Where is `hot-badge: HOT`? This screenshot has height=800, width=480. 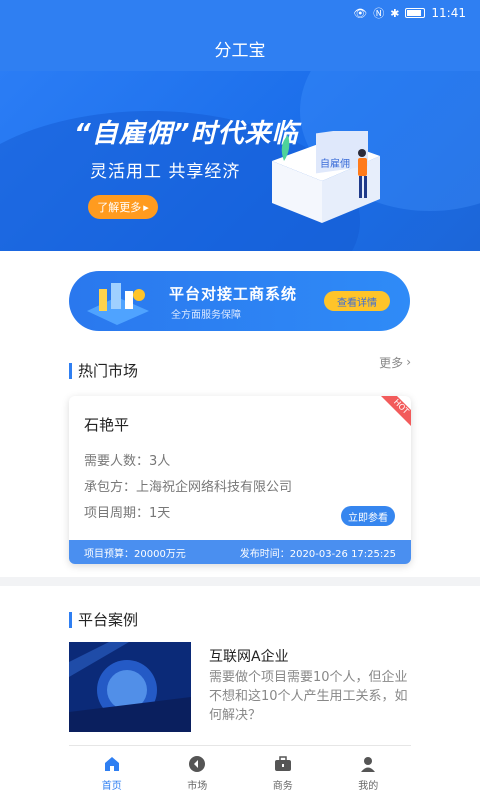 hot-badge: HOT is located at coordinates (396, 411).